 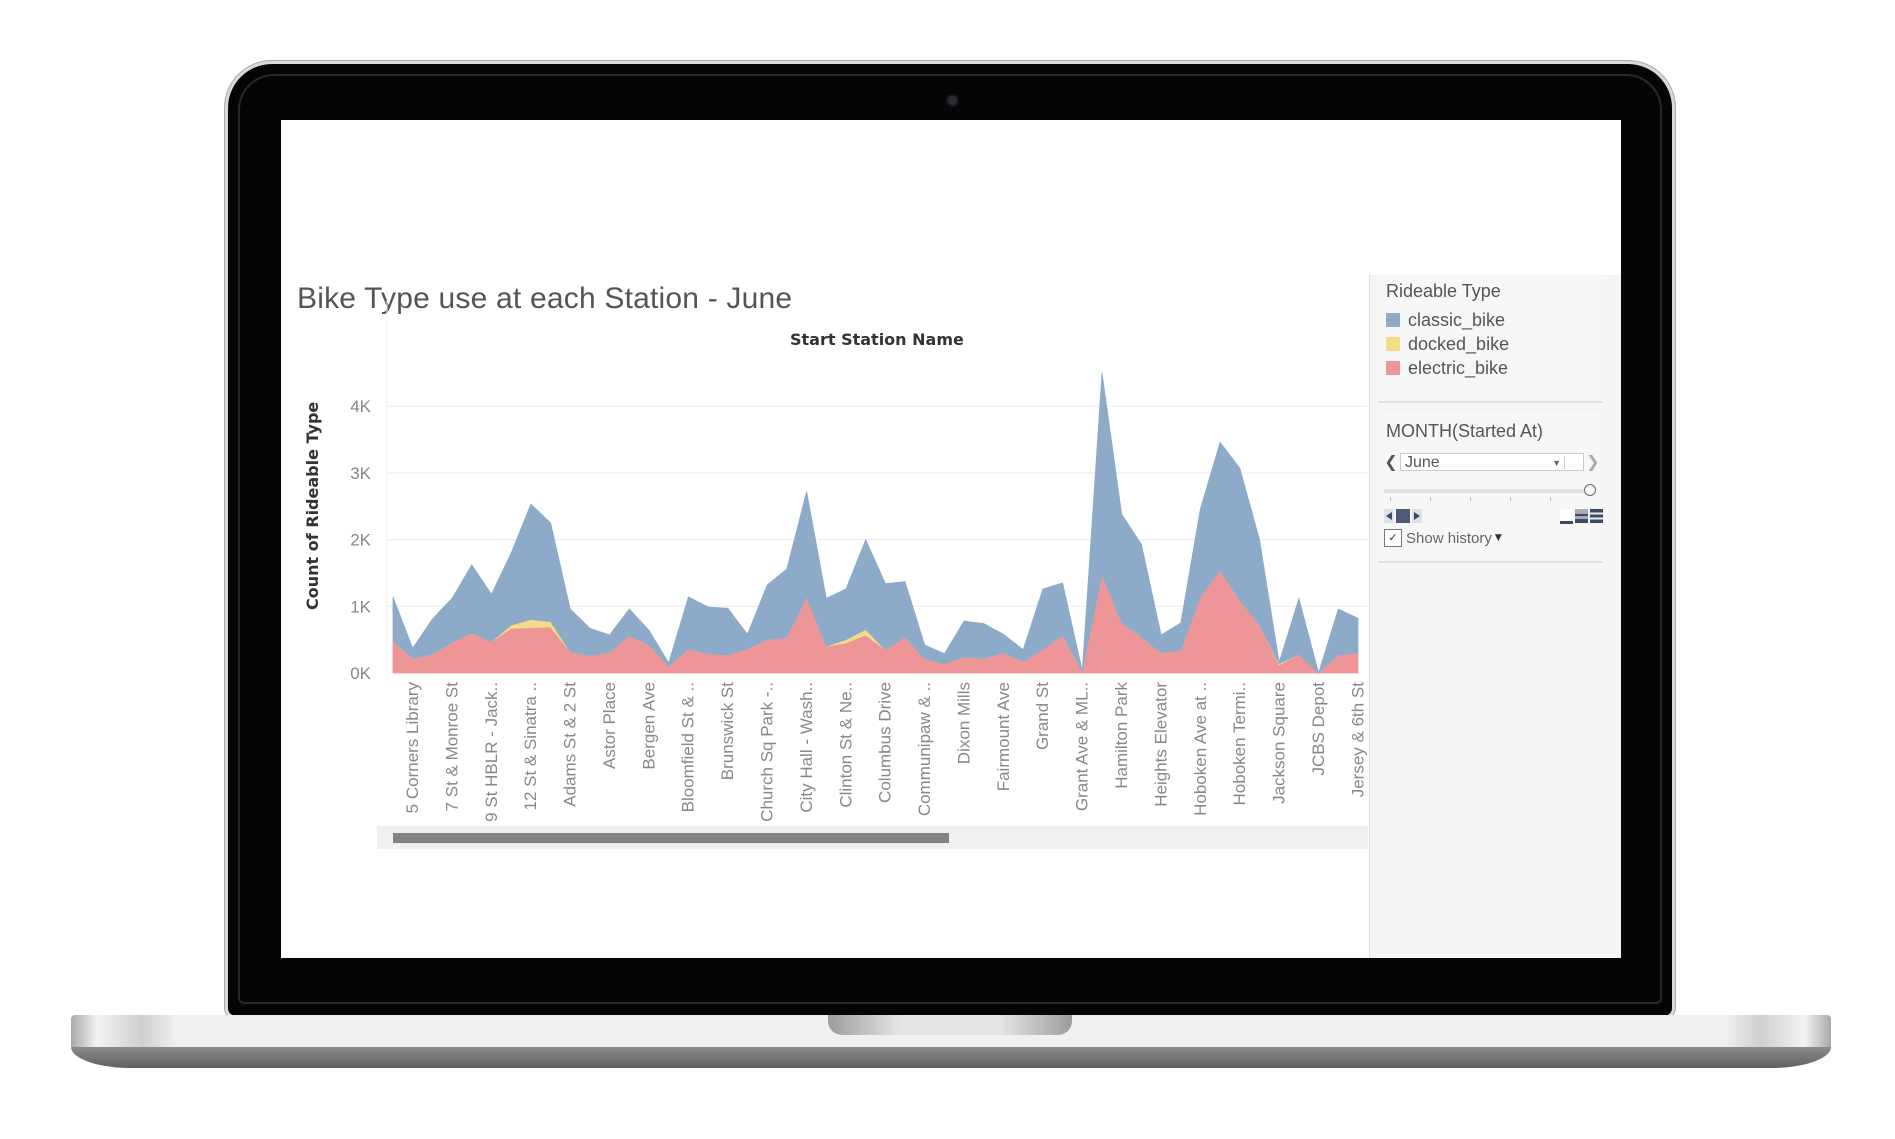 What do you see at coordinates (963, 723) in the screenshot?
I see `x-tick-label: Dixon Mills` at bounding box center [963, 723].